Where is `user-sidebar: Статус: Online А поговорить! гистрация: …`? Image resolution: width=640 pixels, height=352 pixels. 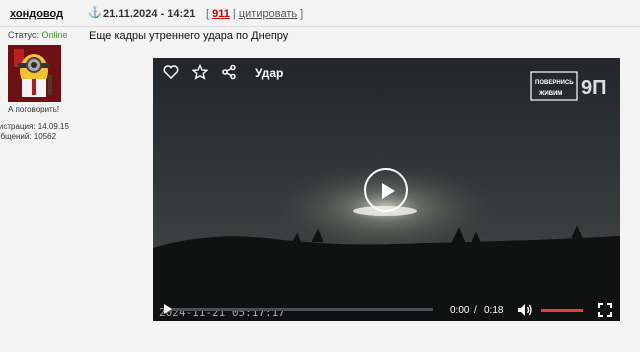 user-sidebar: Статус: Online А поговорить! гистрация: … is located at coordinates (41, 189).